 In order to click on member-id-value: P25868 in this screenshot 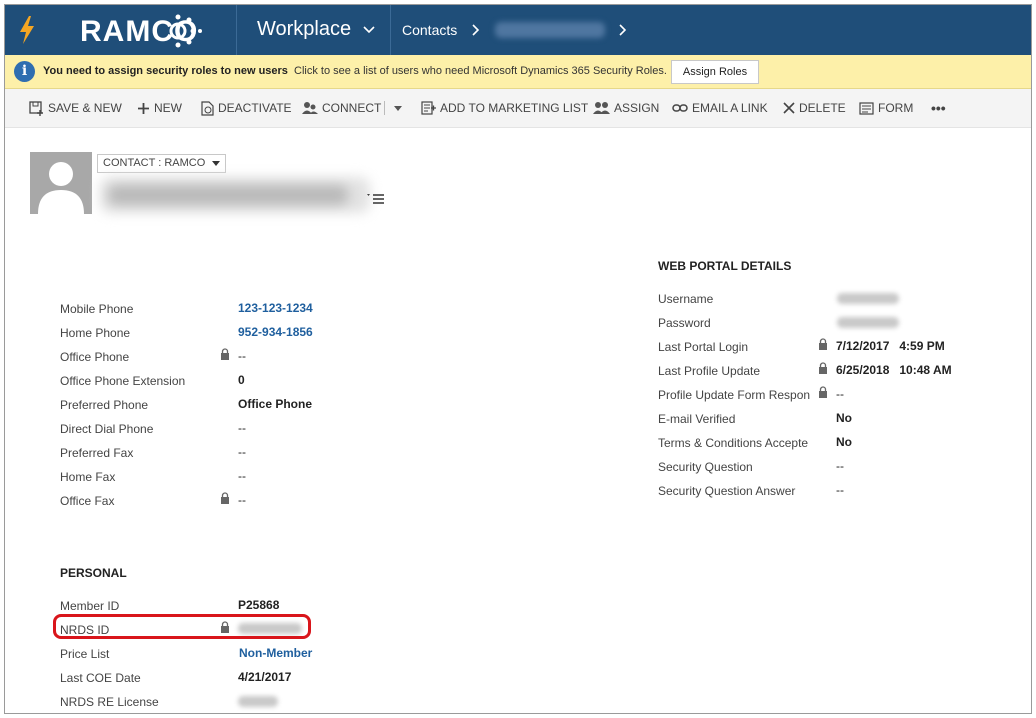, I will do `click(258, 605)`.